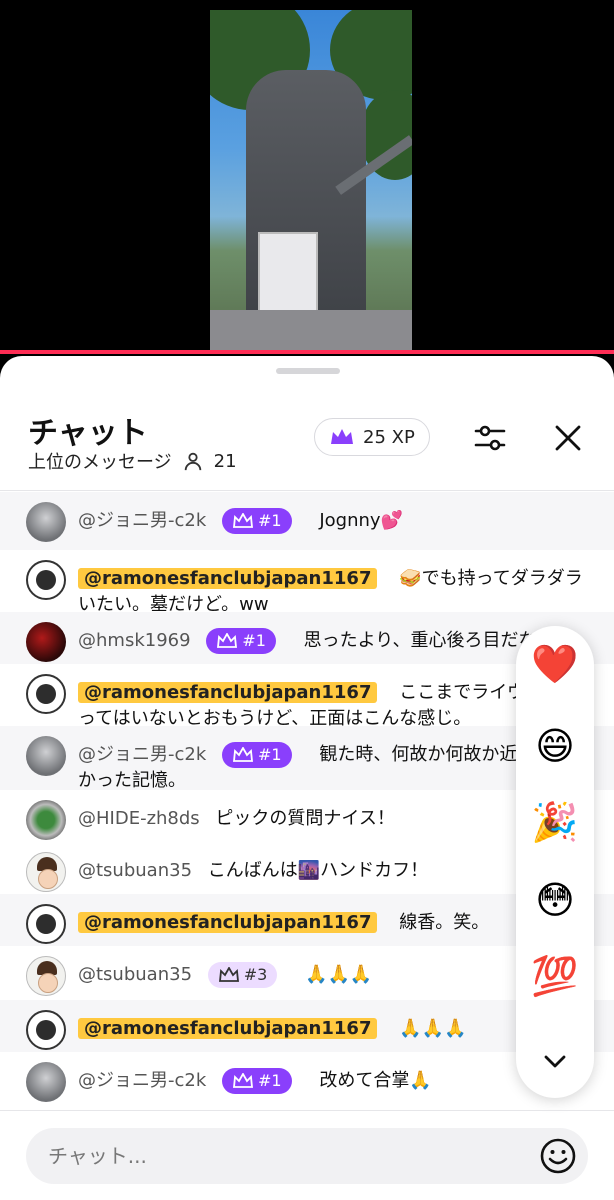 The height and width of the screenshot is (1200, 614). I want to click on message-text: ピックの質問ナイス！, so click(305, 818).